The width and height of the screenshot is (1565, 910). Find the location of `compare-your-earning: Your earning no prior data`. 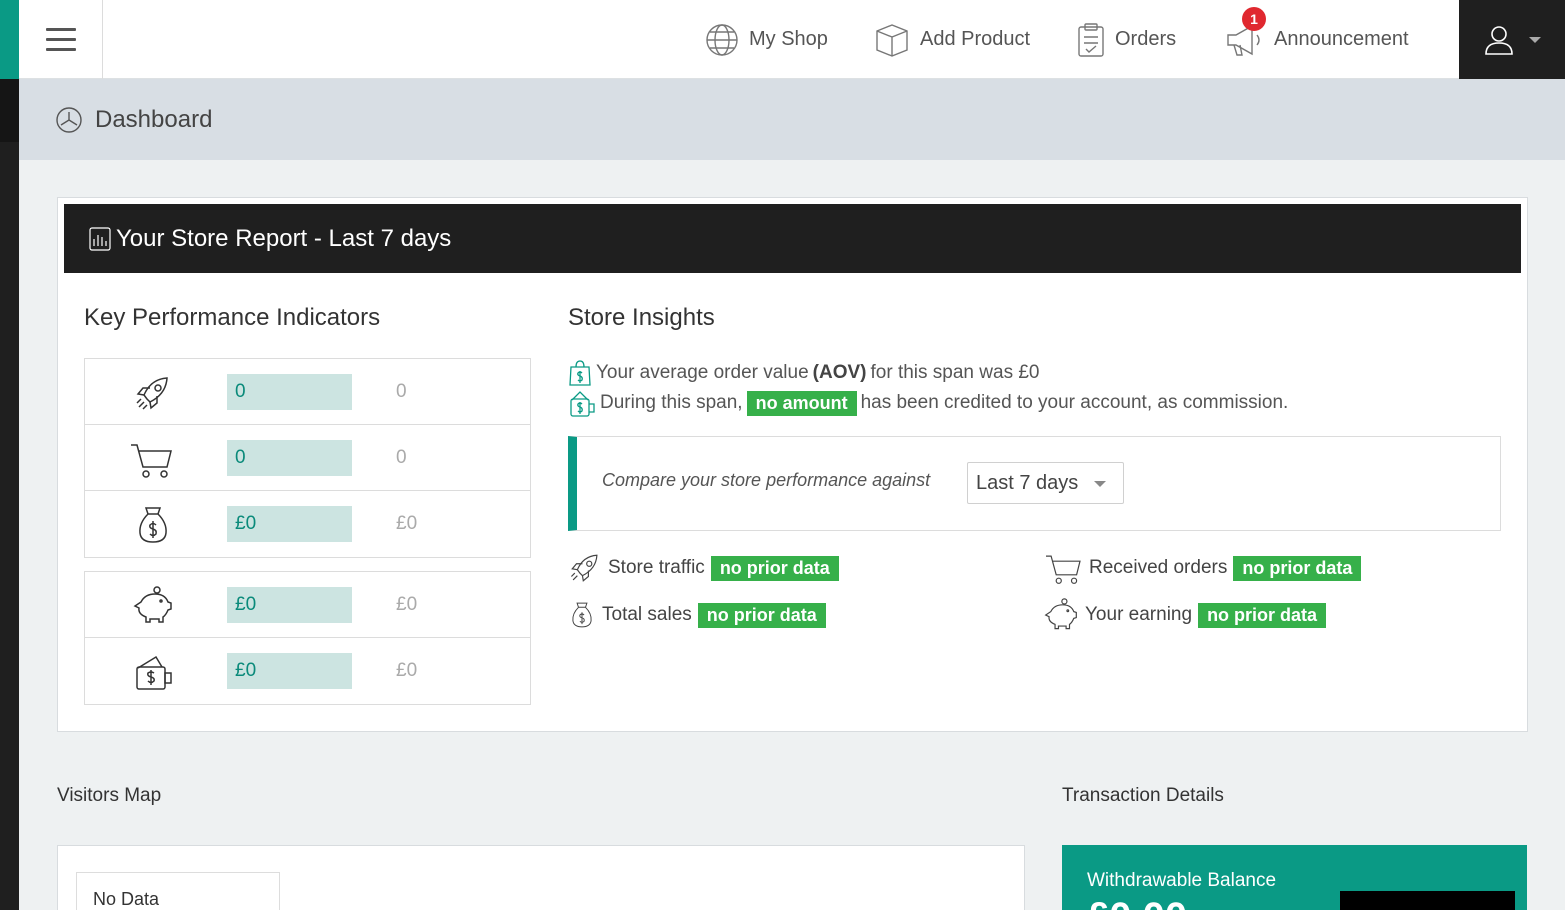

compare-your-earning: Your earning no prior data is located at coordinates (1185, 615).